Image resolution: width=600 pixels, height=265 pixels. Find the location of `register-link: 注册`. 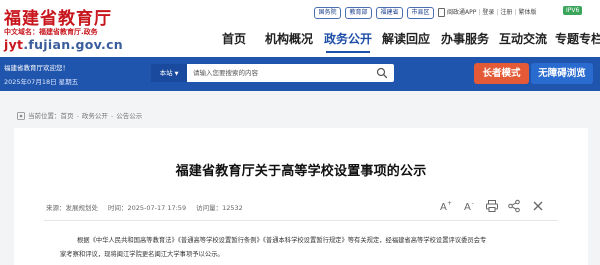

register-link: 注册 is located at coordinates (506, 12).